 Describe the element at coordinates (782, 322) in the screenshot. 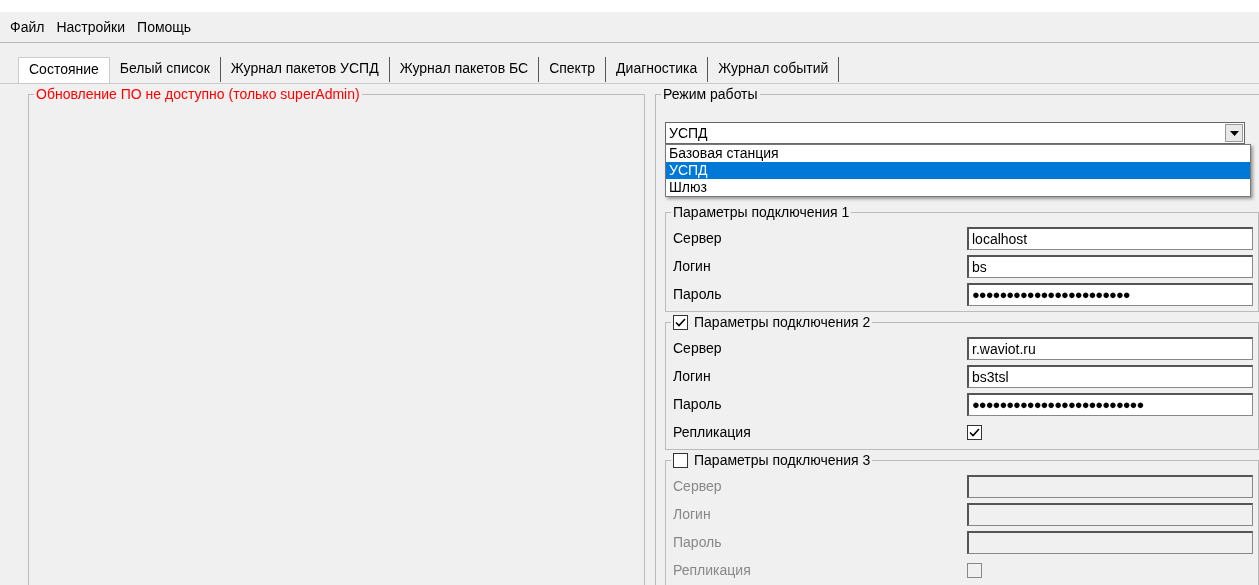

I see `group-title: Параметры подключения 2` at that location.